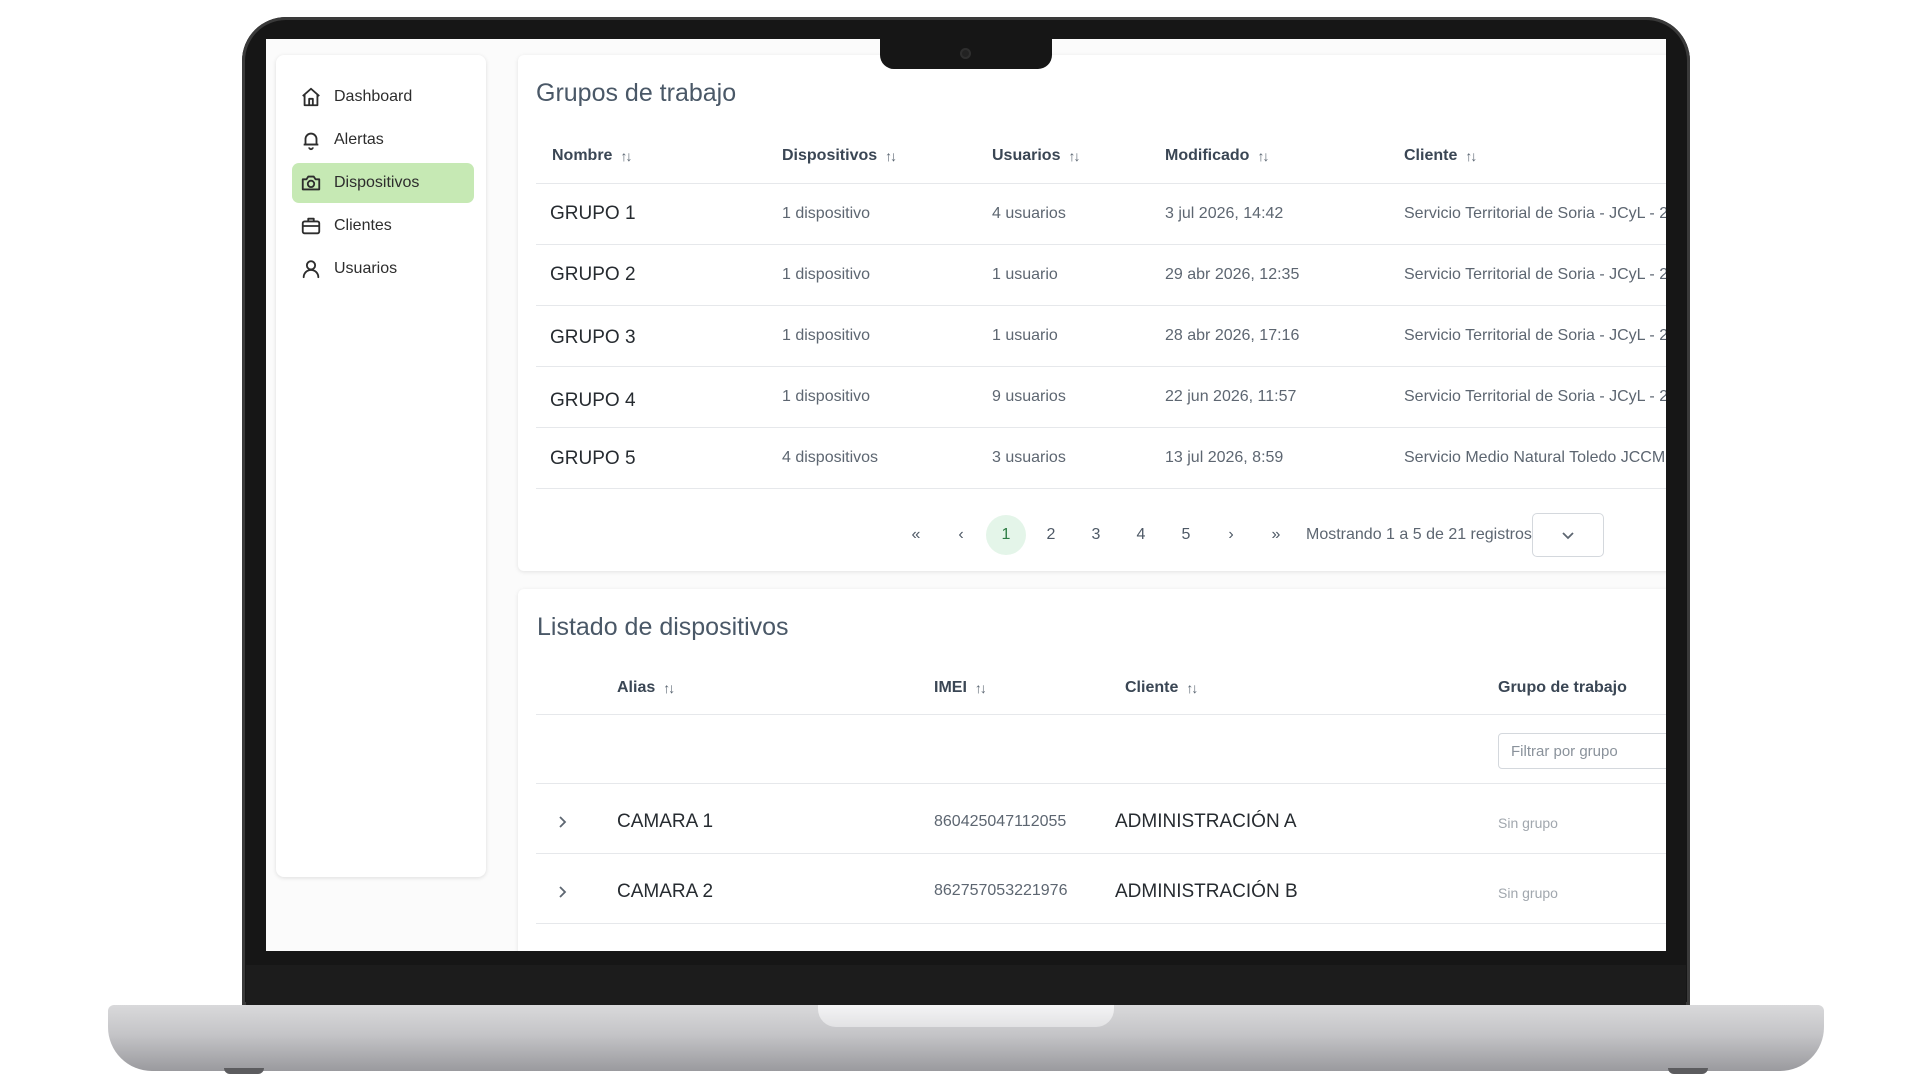  I want to click on devices-list-title: Listado de dispositivos, so click(663, 627).